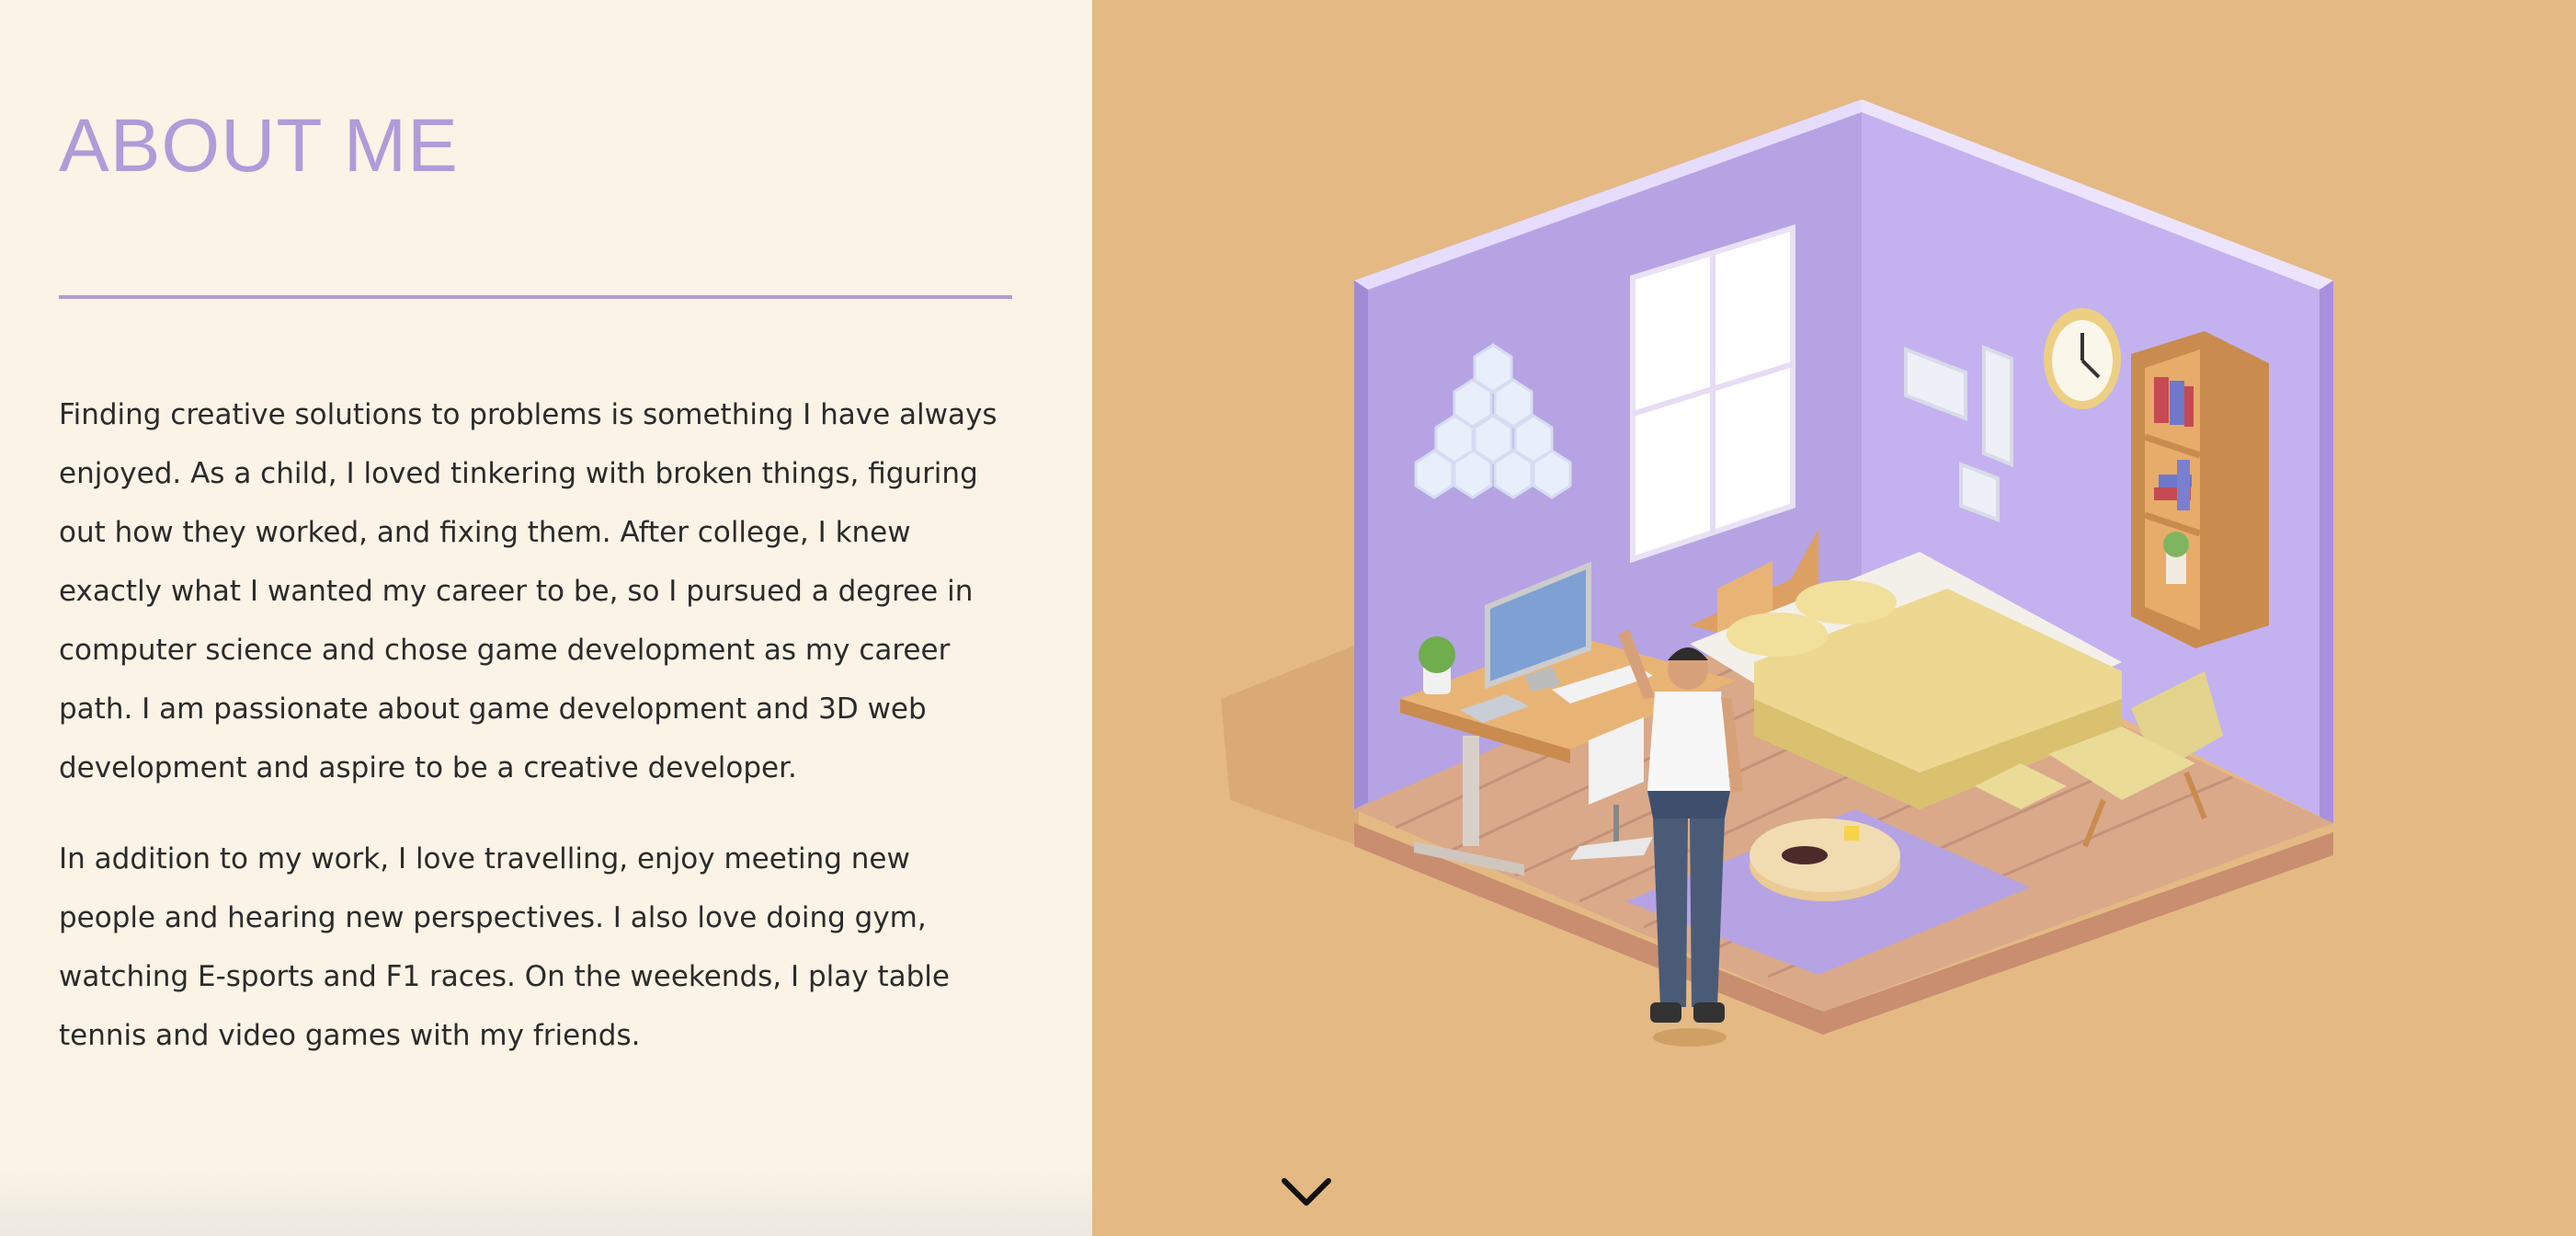  Describe the element at coordinates (1361, 544) in the screenshot. I see `left-wall-edge` at that location.